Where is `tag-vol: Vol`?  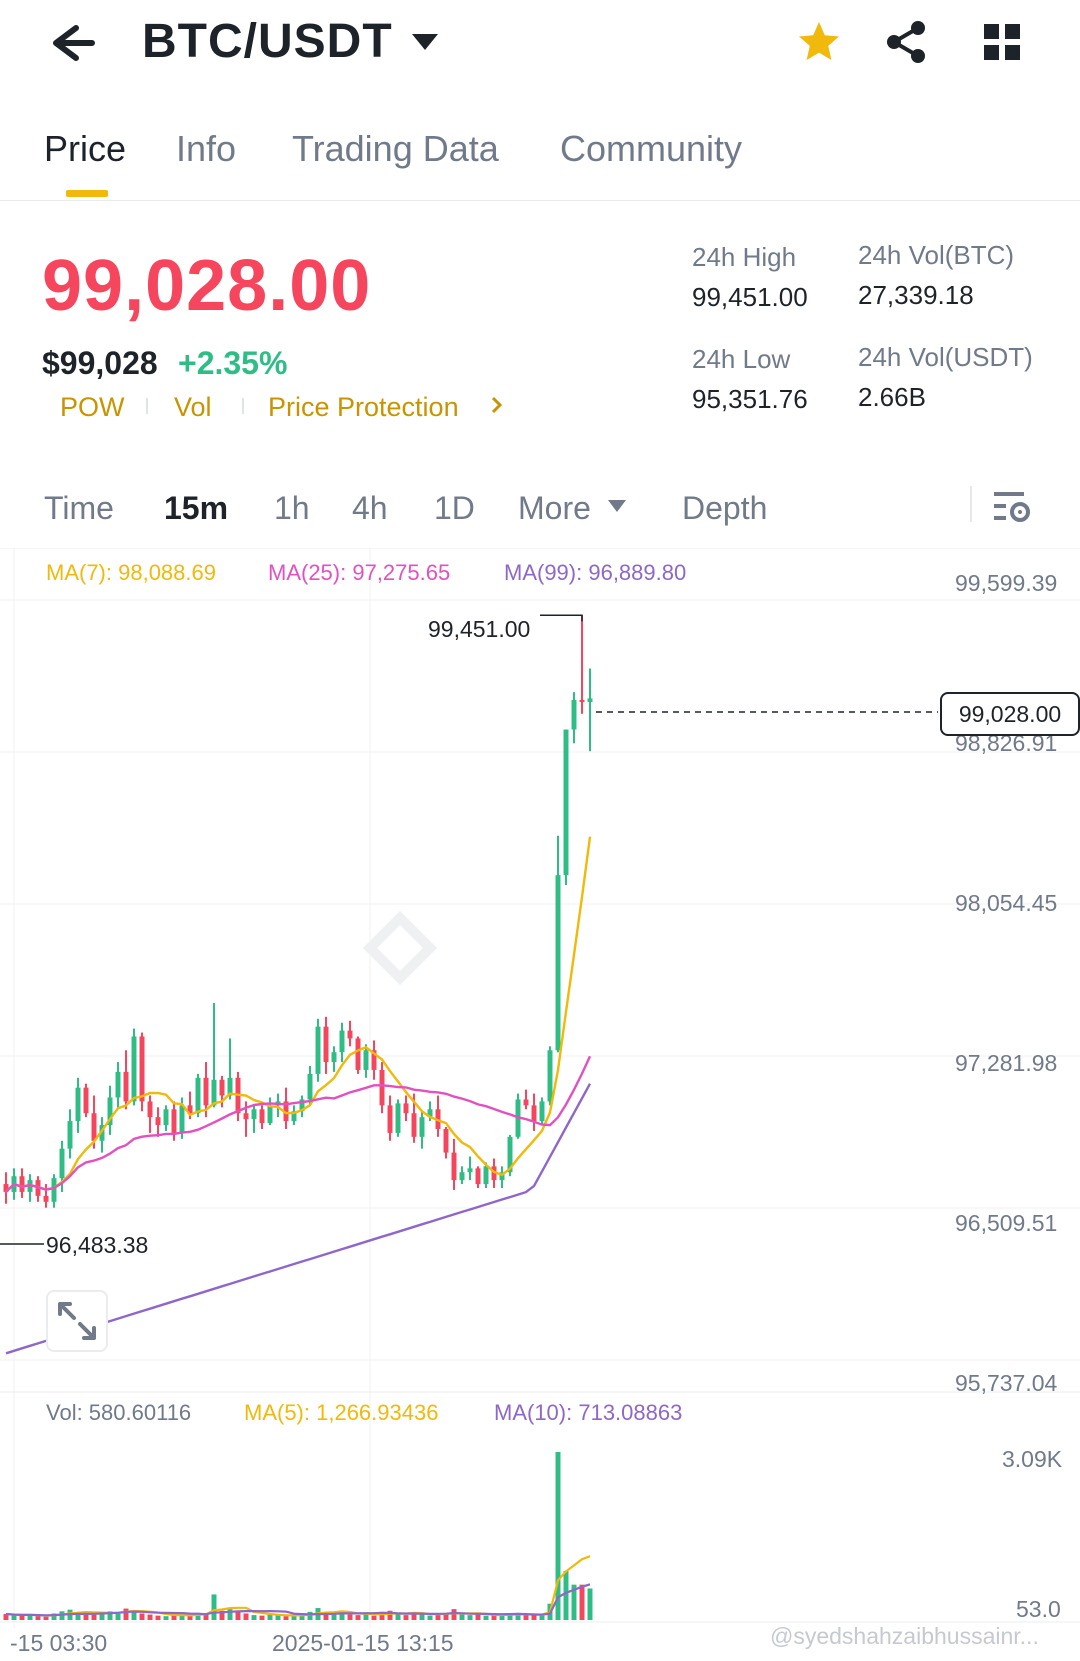
tag-vol: Vol is located at coordinates (193, 407).